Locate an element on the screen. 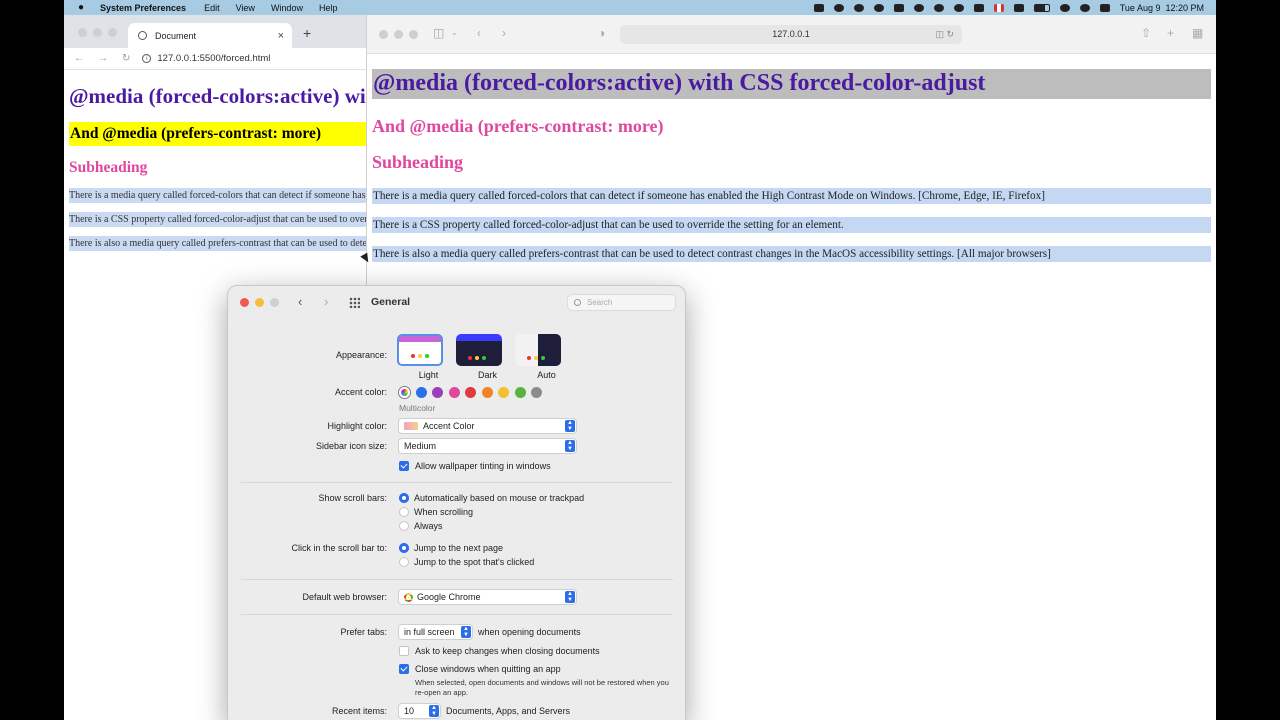  wifi-icon is located at coordinates (1064, 7).